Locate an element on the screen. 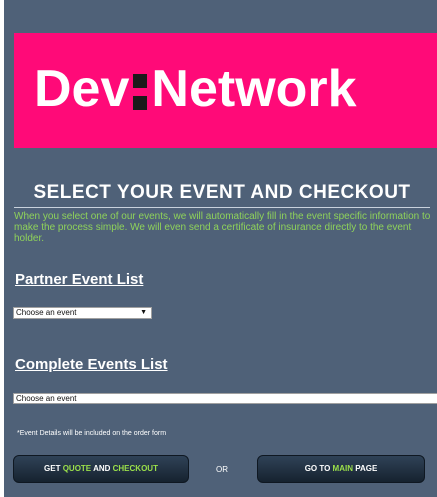 The width and height of the screenshot is (437, 497). quote-btn-text-3: AND is located at coordinates (102, 468).